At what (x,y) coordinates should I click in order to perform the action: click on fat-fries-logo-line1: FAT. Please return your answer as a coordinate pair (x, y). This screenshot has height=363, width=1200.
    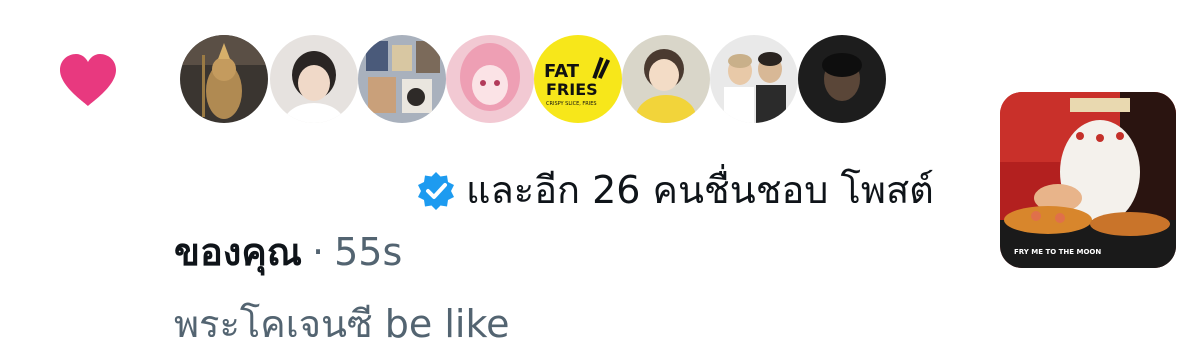
    Looking at the image, I should click on (562, 71).